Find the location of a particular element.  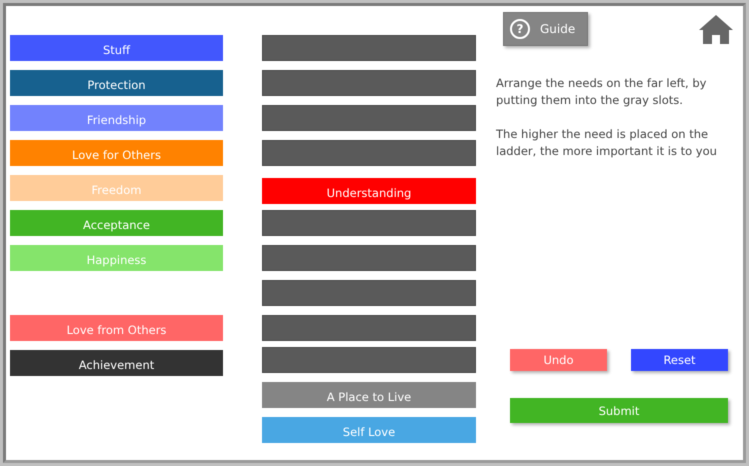

submit-button: Submit is located at coordinates (619, 410).